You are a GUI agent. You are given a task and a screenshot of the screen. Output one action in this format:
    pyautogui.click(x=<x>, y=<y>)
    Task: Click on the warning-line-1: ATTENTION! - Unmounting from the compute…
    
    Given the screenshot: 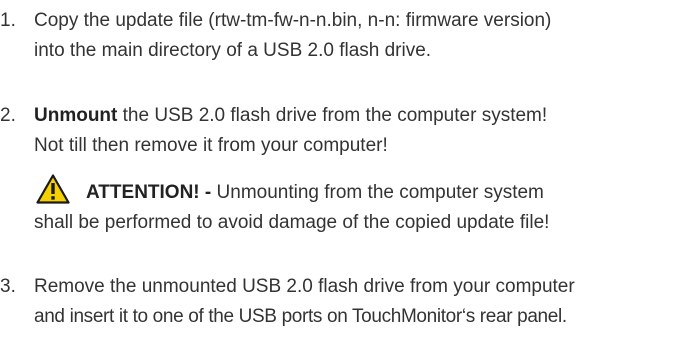 What is the action you would take?
    pyautogui.click(x=315, y=193)
    